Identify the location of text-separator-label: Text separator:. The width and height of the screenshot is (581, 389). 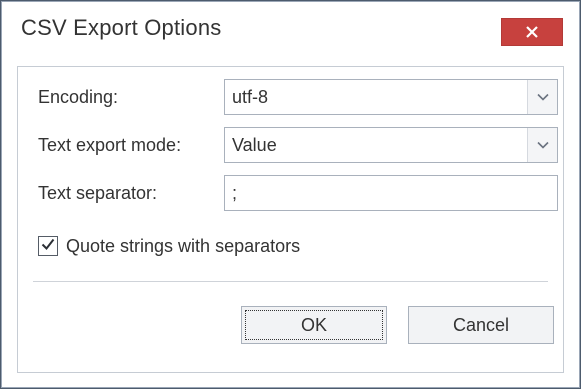
(98, 193).